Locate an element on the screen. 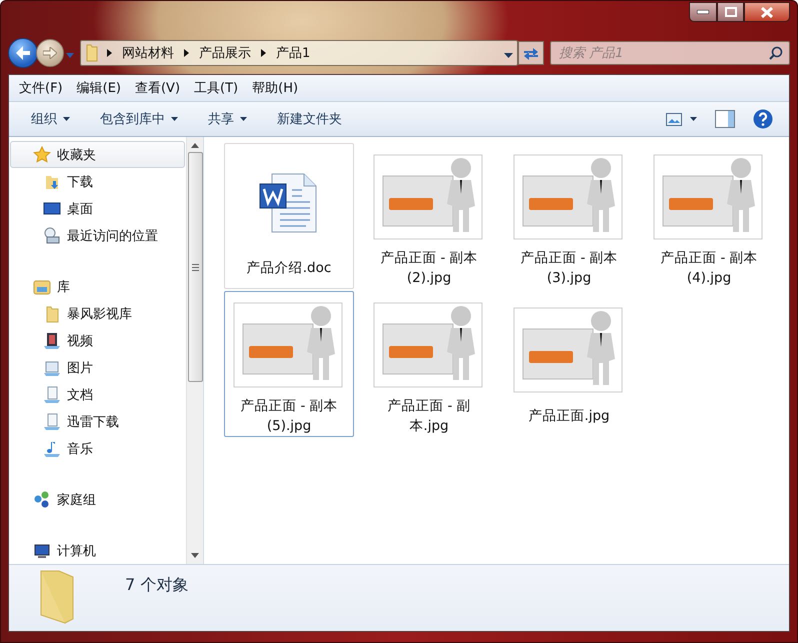 This screenshot has height=643, width=798. nav-item: 收藏夹 is located at coordinates (97, 154).